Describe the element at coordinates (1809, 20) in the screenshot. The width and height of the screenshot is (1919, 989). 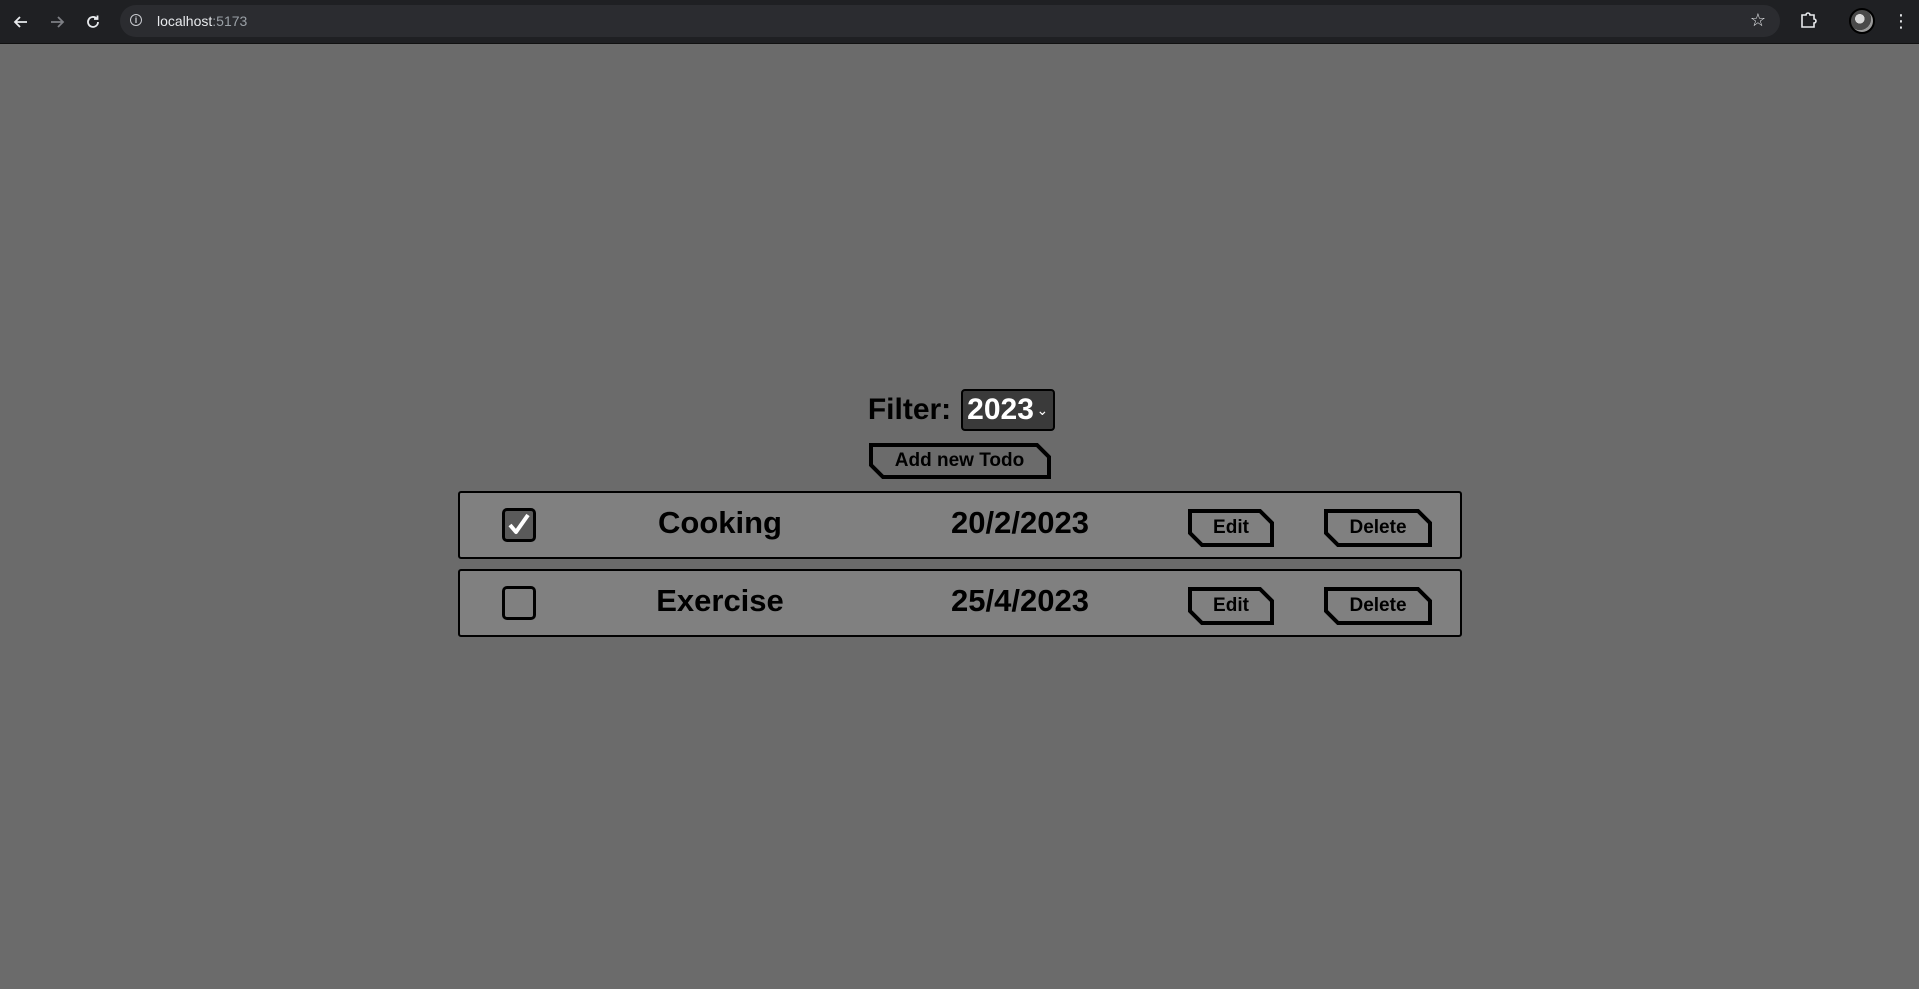
I see `extensions-puzzle-icon` at that location.